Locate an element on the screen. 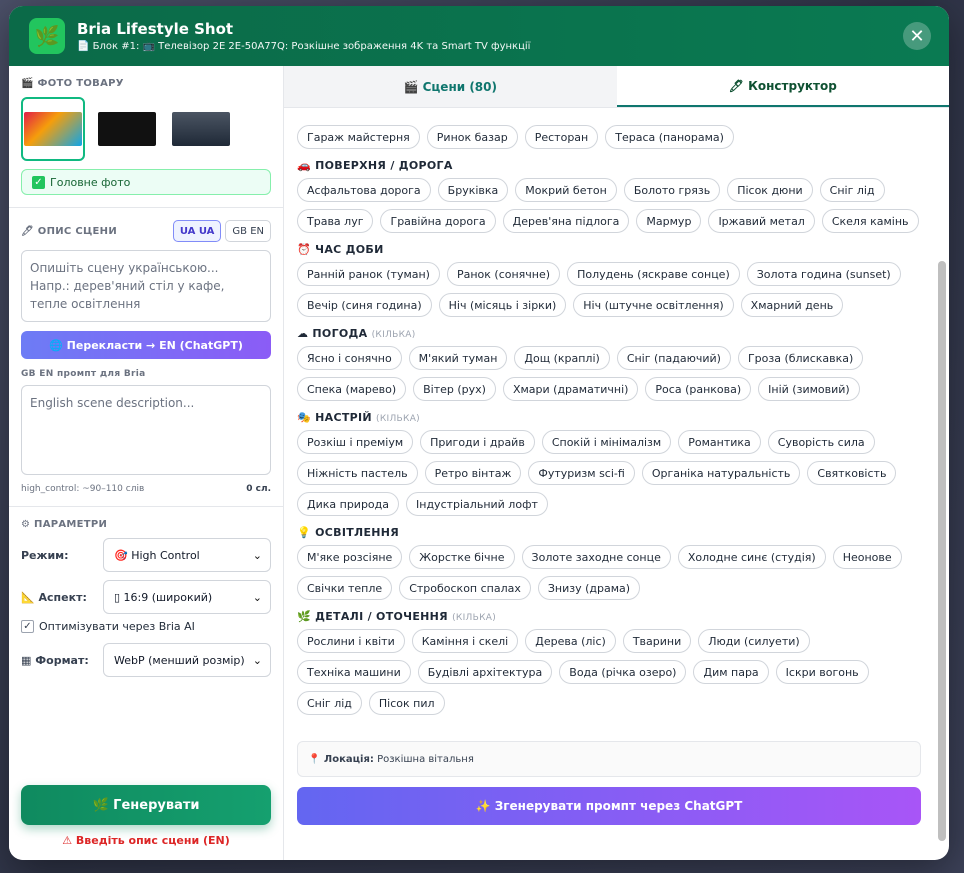  option-chip: Мармур is located at coordinates (669, 221).